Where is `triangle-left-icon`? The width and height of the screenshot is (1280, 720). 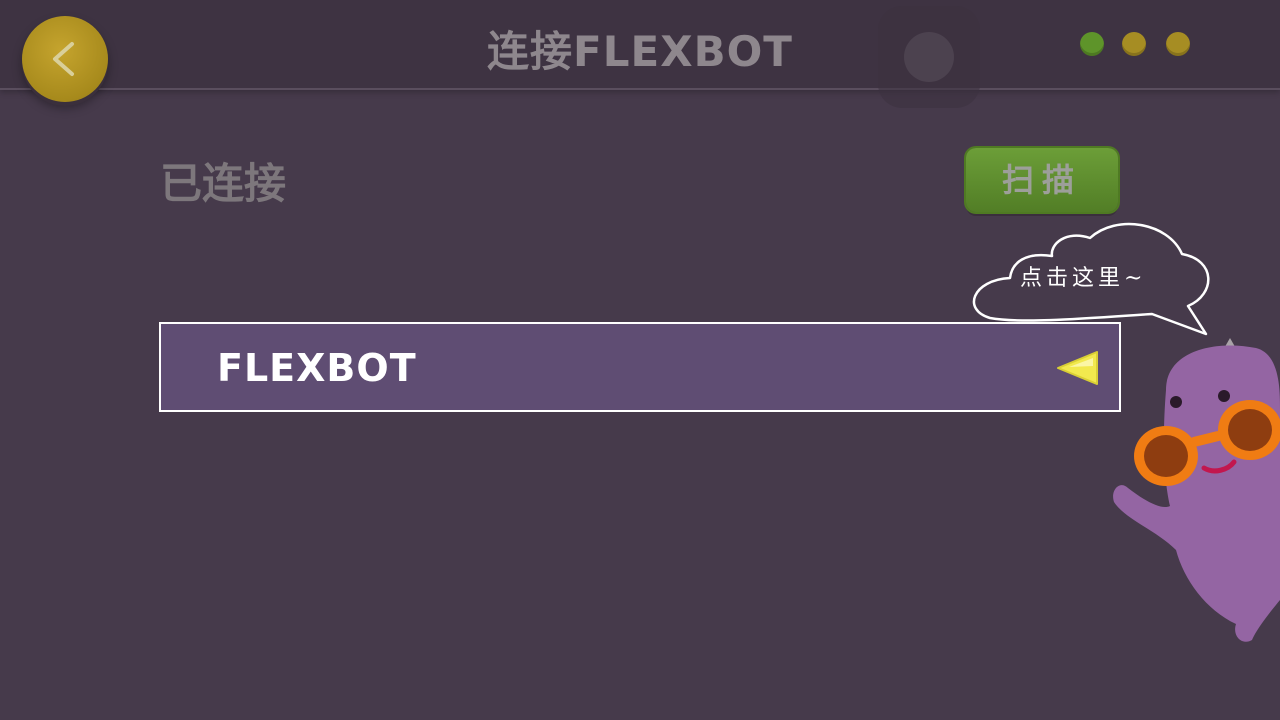
triangle-left-icon is located at coordinates (1077, 368).